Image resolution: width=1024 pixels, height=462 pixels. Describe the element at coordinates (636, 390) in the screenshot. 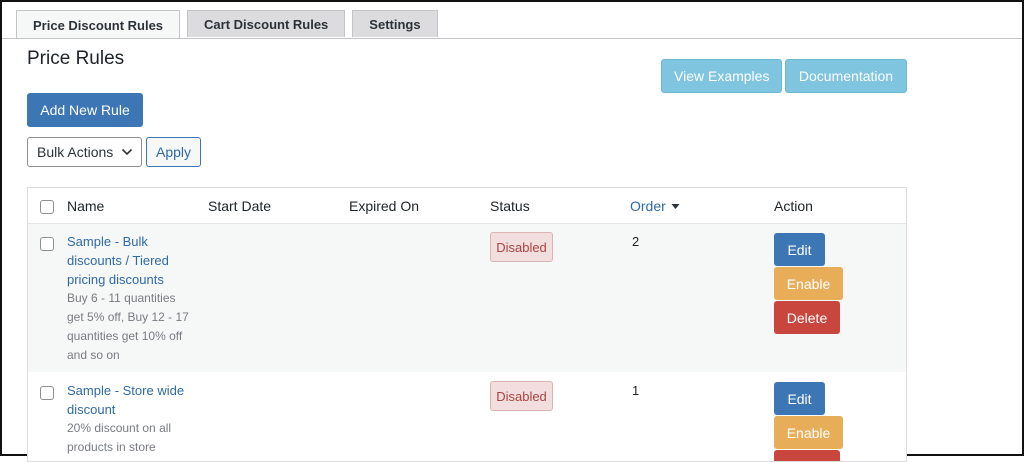

I see `order-value: 1` at that location.